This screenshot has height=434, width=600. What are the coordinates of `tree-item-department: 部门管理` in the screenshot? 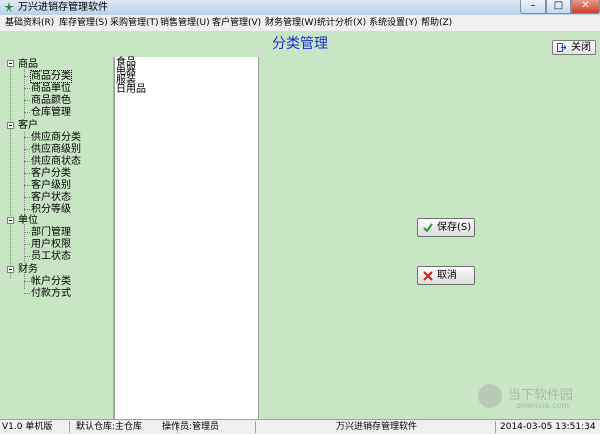 It's located at (51, 232).